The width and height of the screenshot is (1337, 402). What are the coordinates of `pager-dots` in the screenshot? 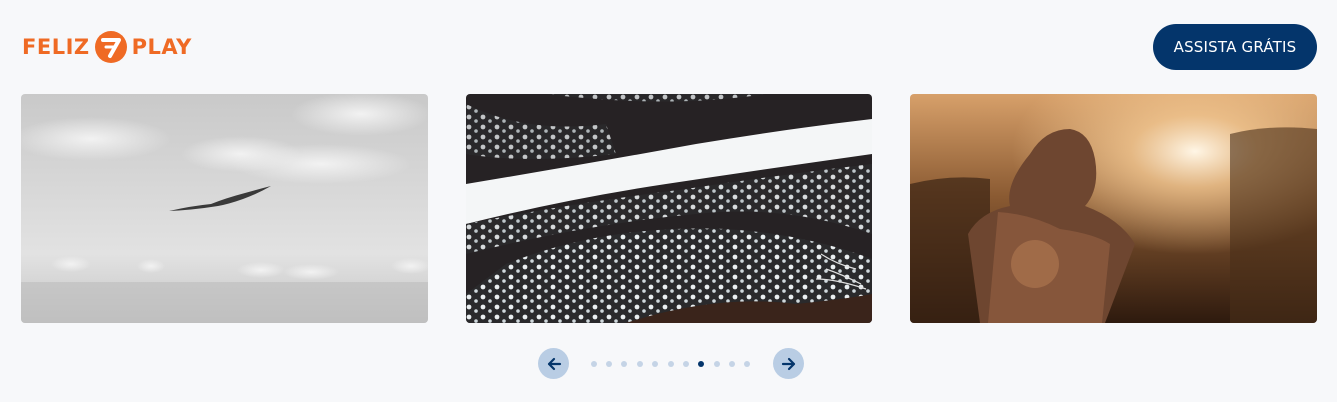 It's located at (670, 363).